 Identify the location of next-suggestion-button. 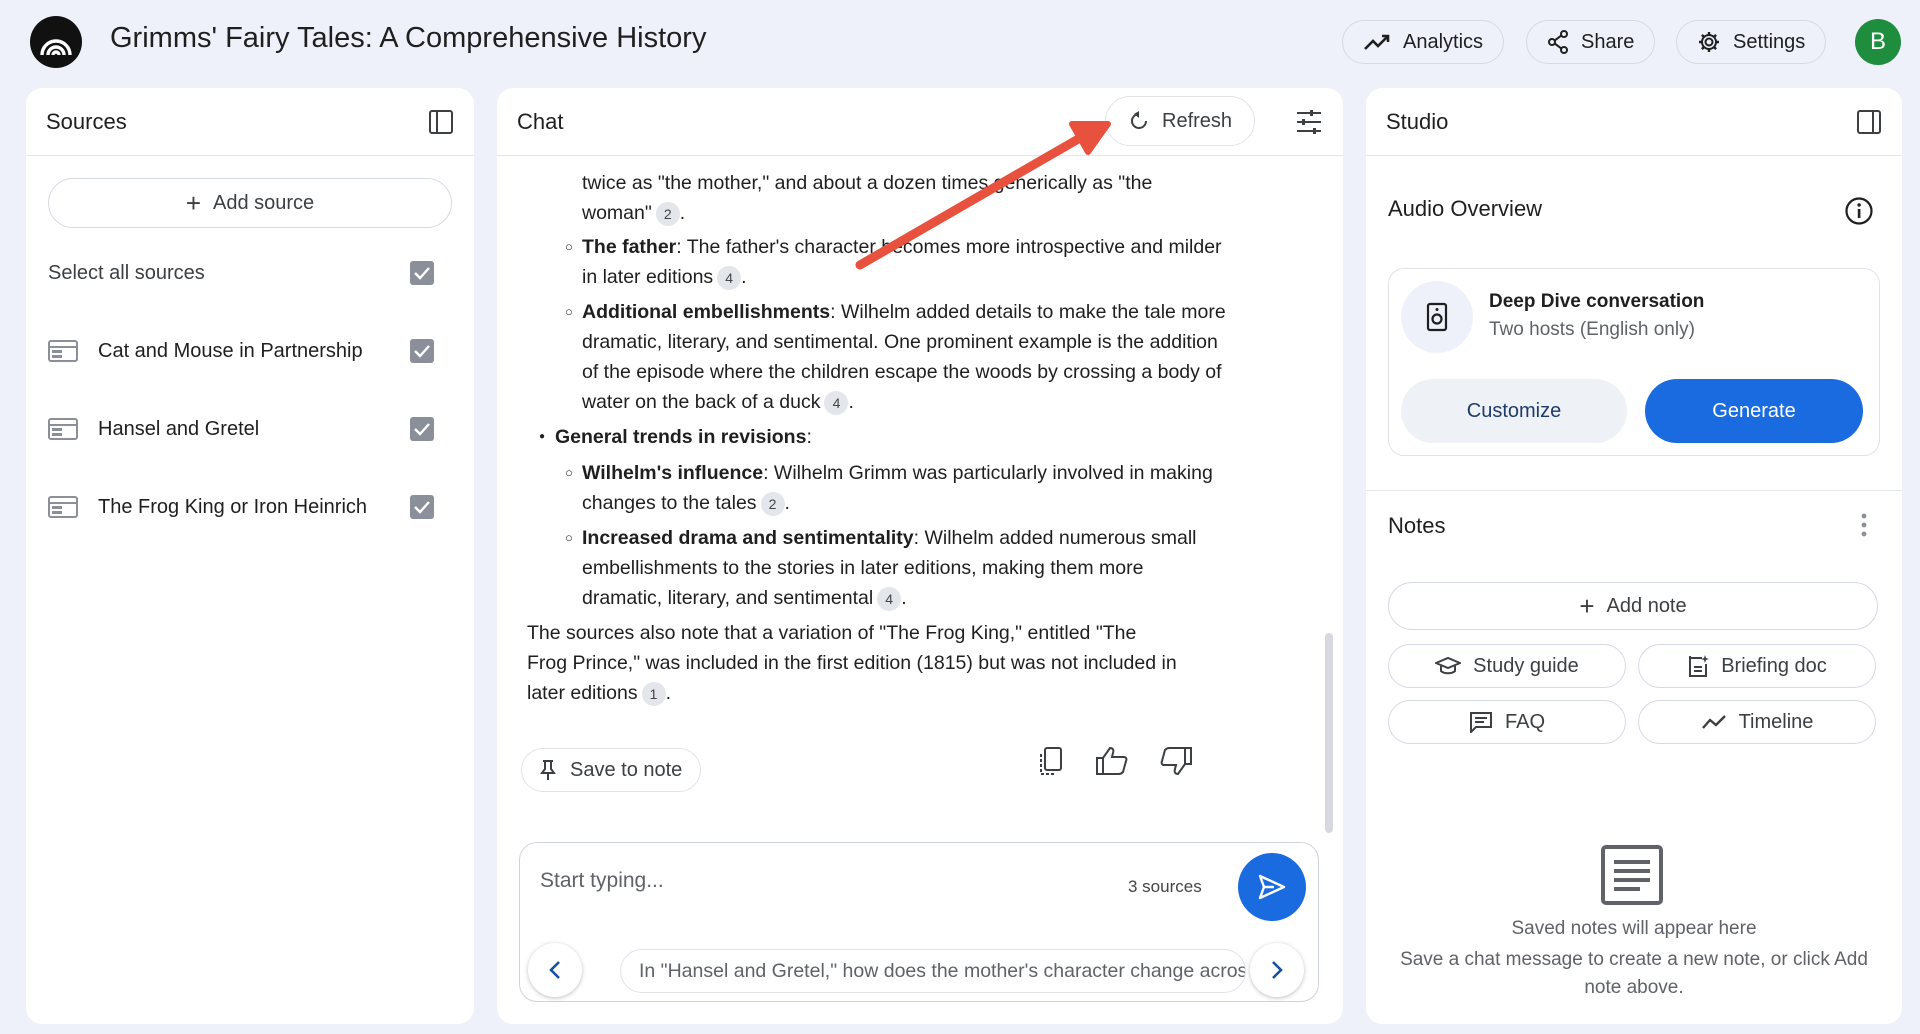
(1277, 970).